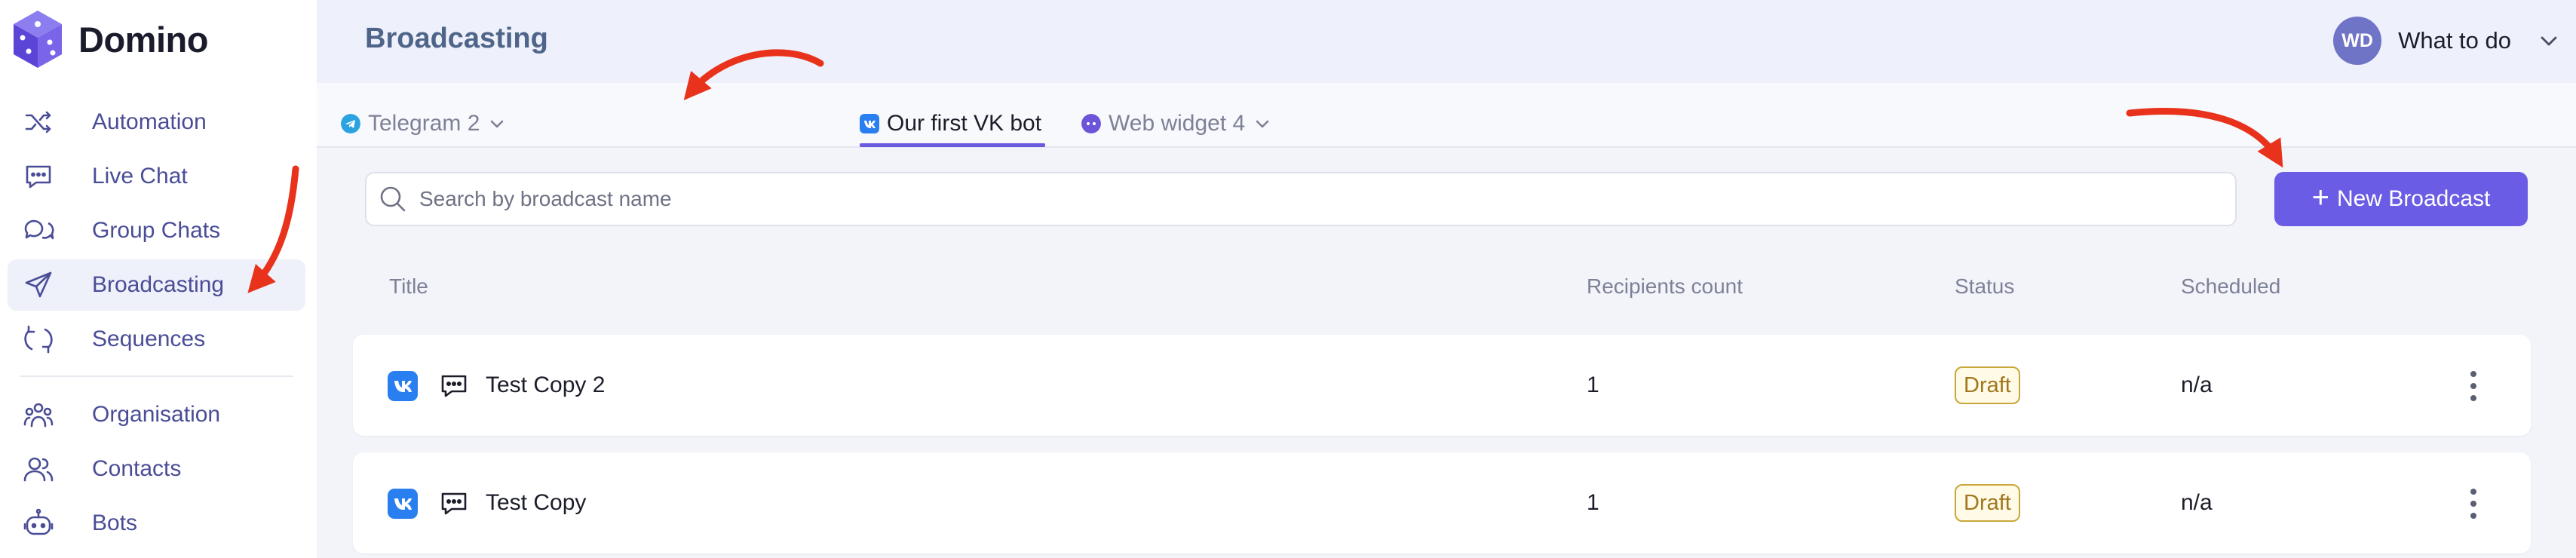  Describe the element at coordinates (38, 469) in the screenshot. I see `contacts-icon` at that location.